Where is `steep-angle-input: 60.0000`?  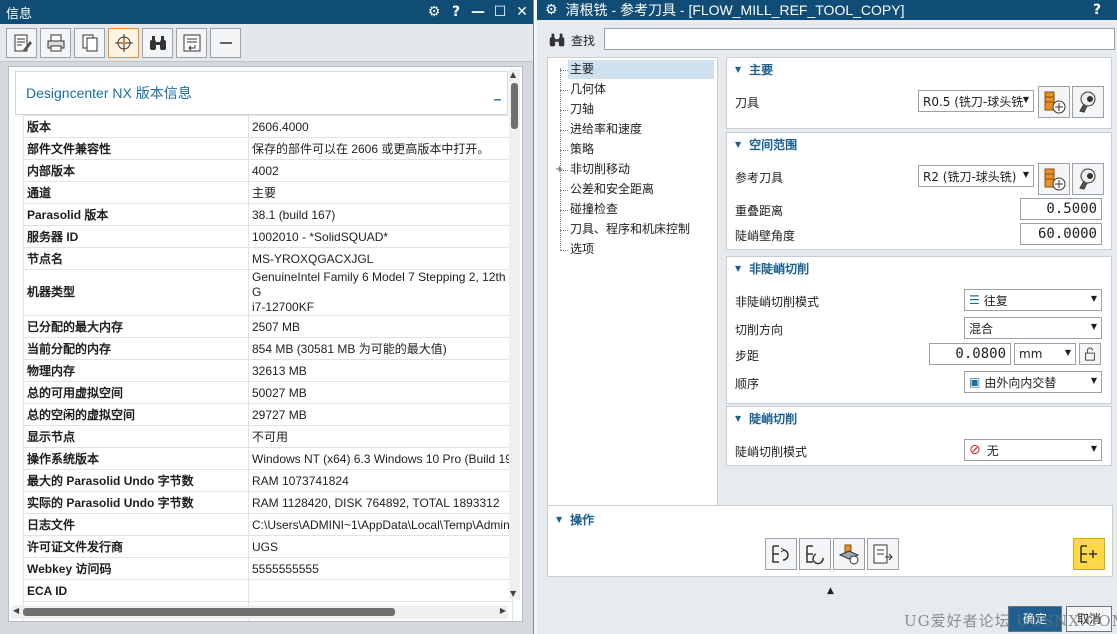 steep-angle-input: 60.0000 is located at coordinates (1061, 234).